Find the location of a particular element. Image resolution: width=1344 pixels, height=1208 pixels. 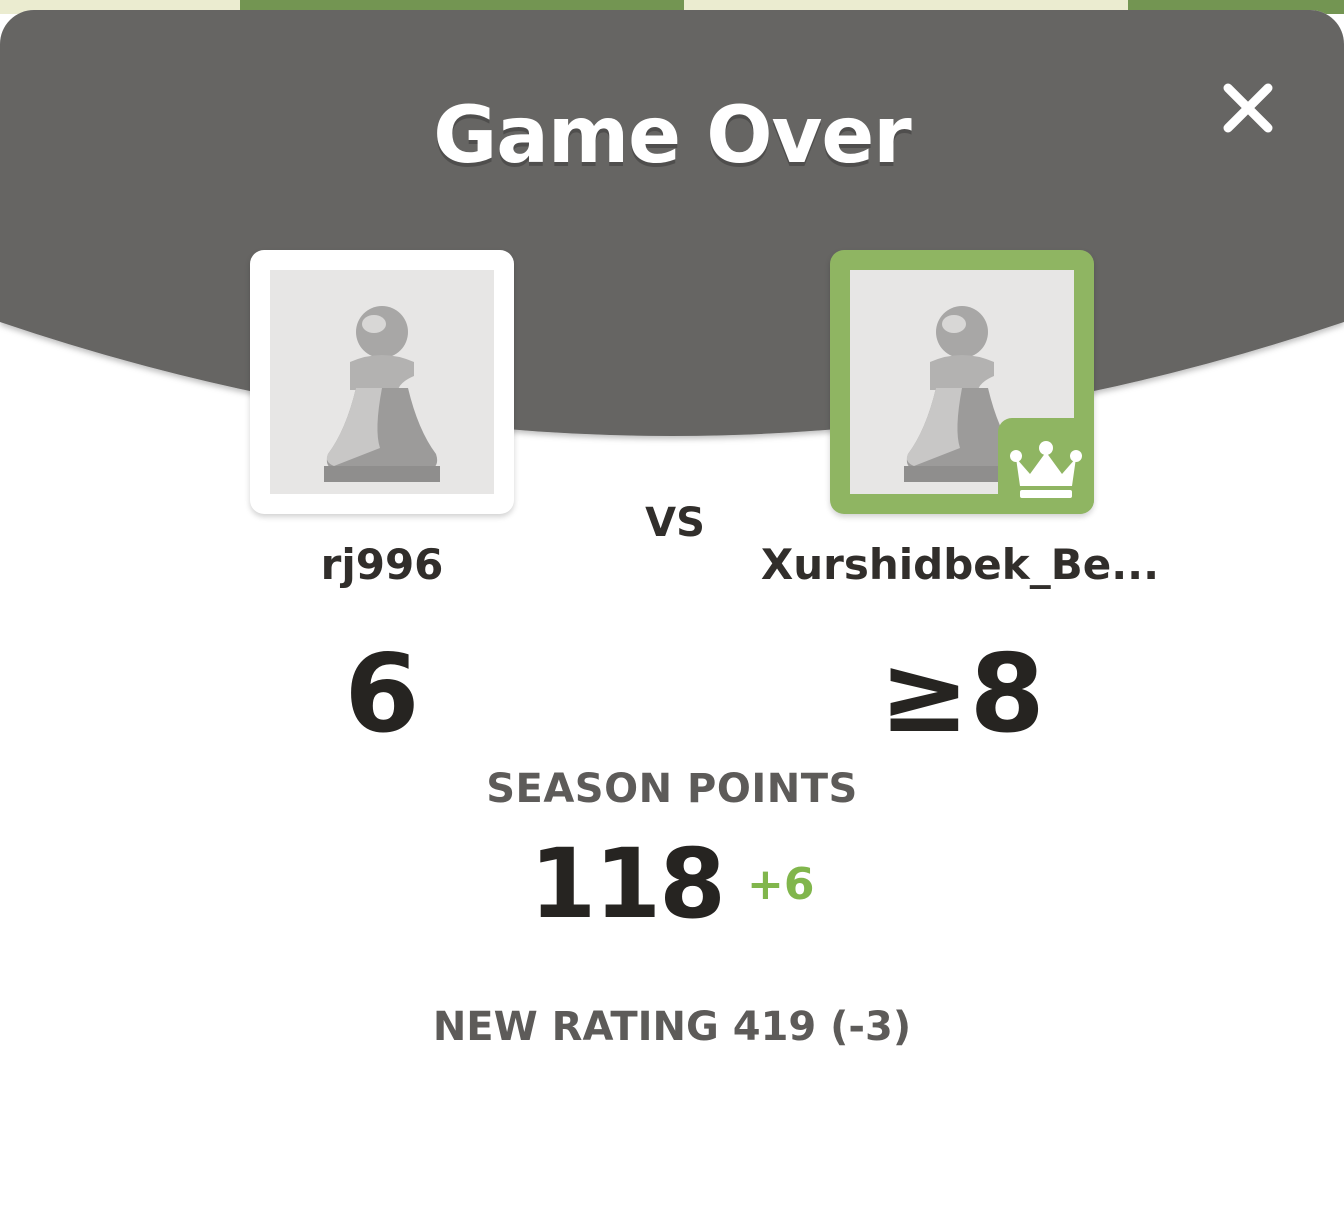

new-rating-text: NEW RATING 419 (-3) is located at coordinates (672, 1027).